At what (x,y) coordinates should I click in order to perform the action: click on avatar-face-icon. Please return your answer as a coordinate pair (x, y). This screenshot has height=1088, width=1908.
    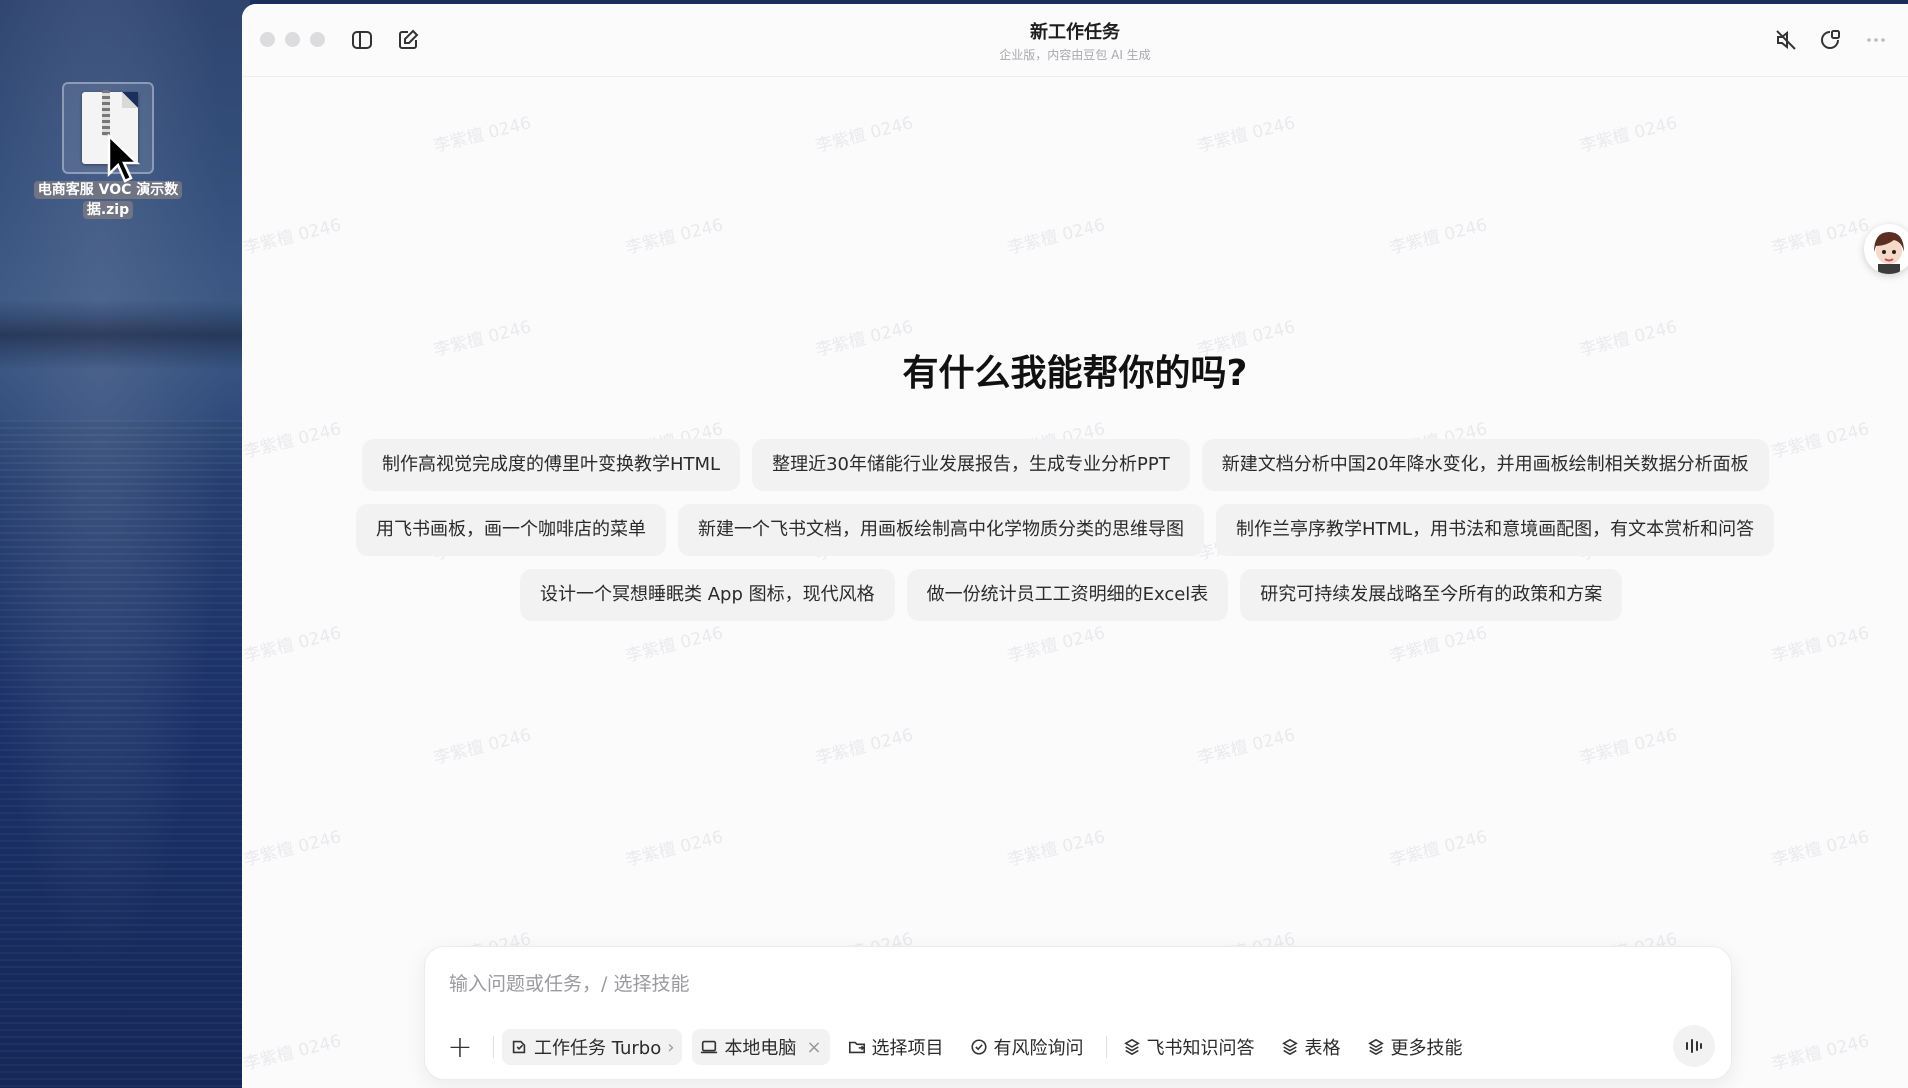
    Looking at the image, I should click on (1889, 253).